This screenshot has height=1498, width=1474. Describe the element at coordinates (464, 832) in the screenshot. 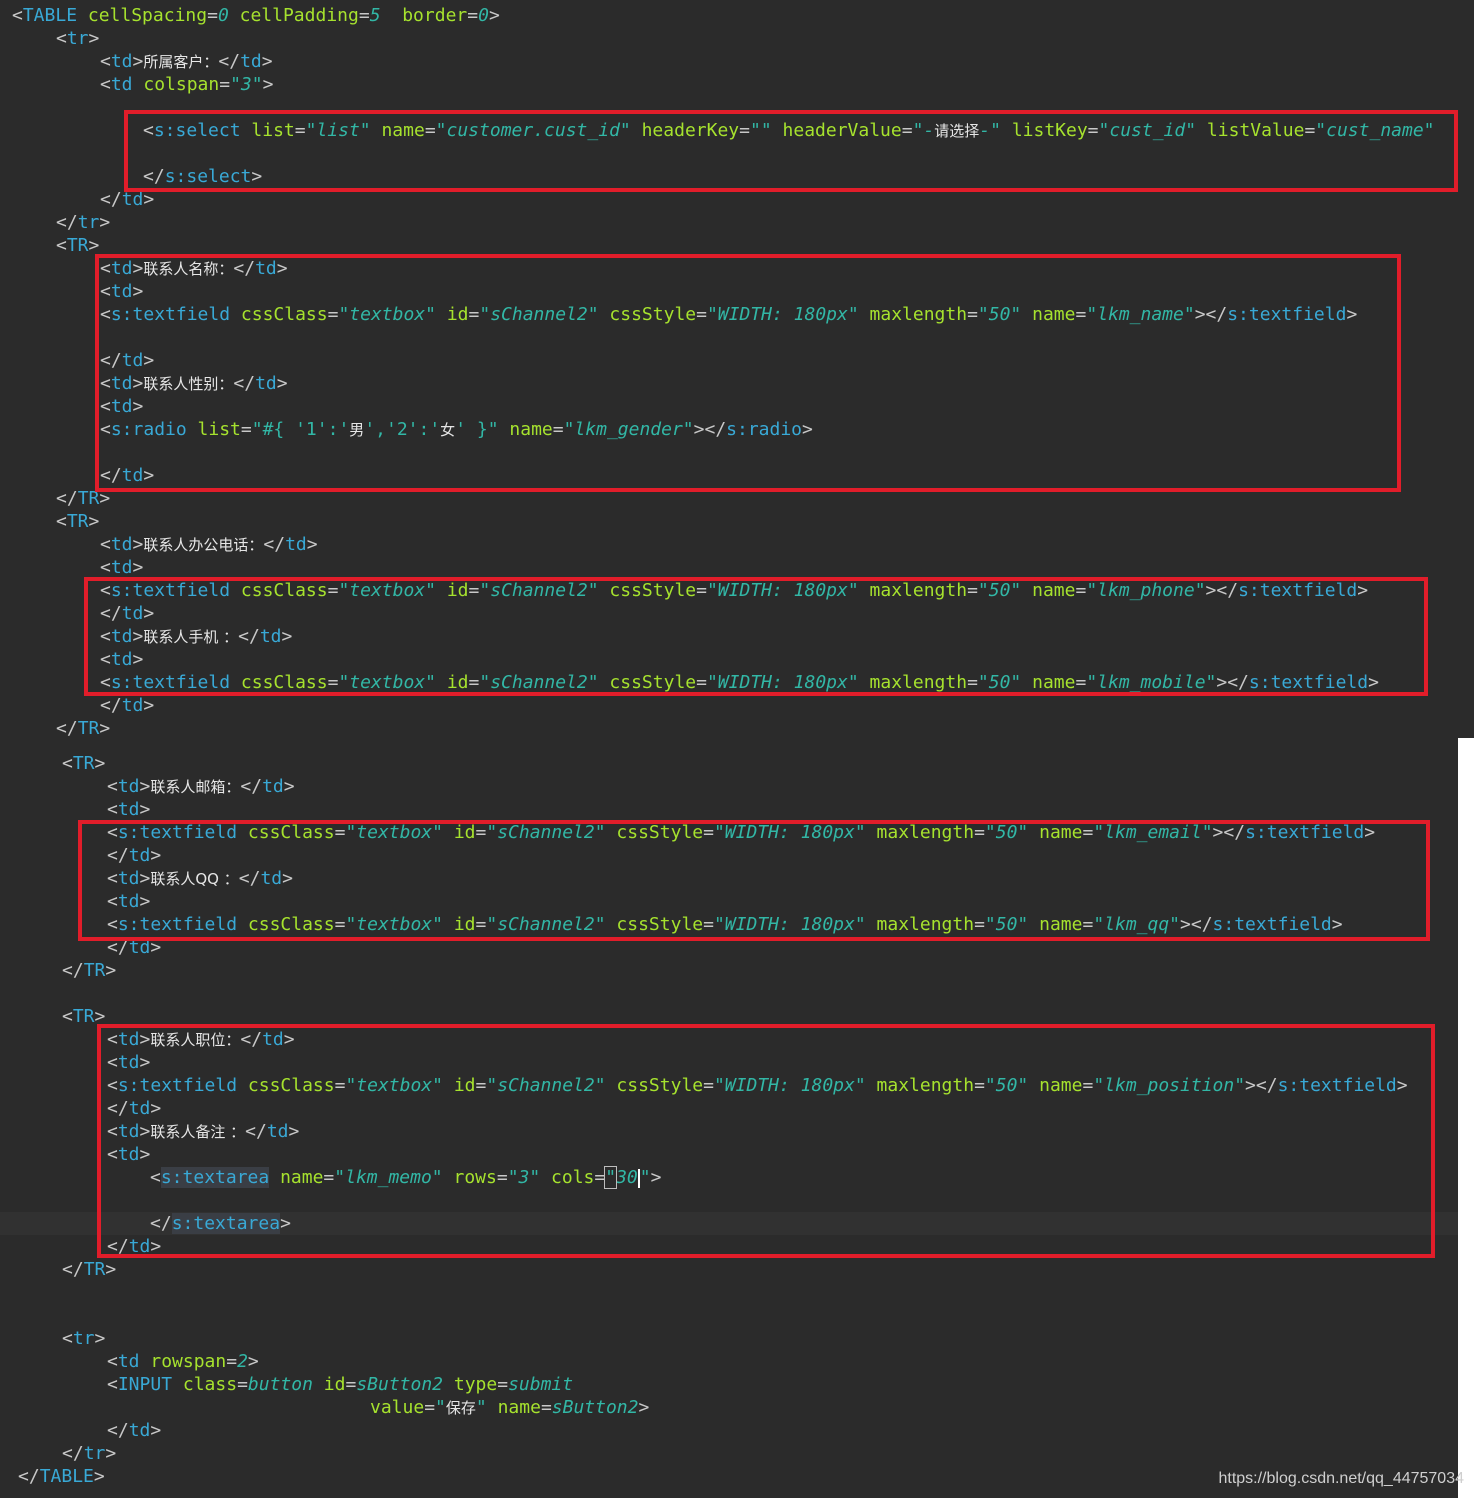

I see `code-token-attribute: id` at that location.